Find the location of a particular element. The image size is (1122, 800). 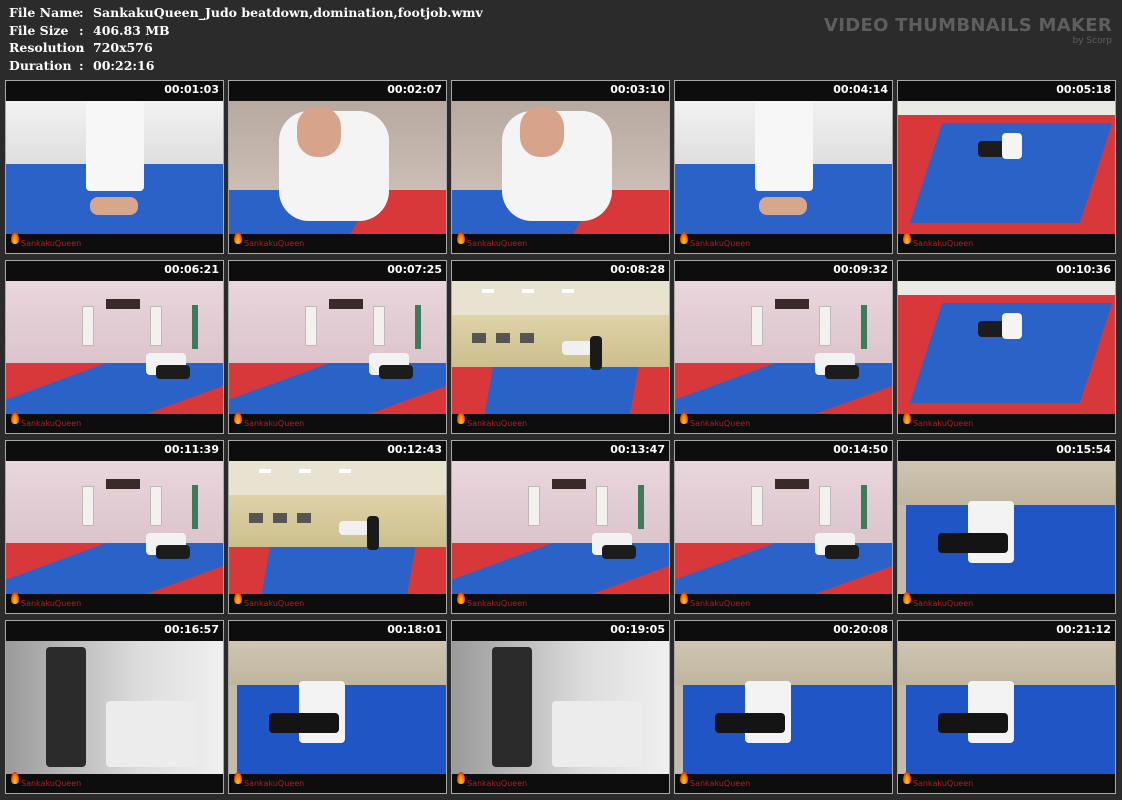

timestamp: 00:14:50 is located at coordinates (860, 449).